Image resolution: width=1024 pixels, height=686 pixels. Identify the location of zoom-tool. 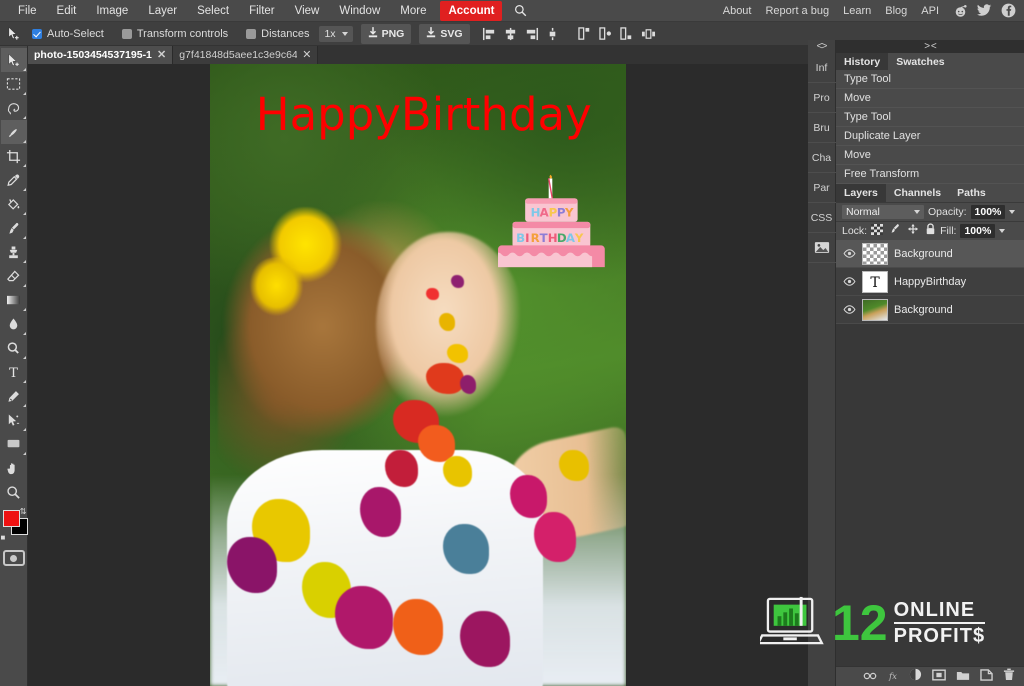
(14, 492).